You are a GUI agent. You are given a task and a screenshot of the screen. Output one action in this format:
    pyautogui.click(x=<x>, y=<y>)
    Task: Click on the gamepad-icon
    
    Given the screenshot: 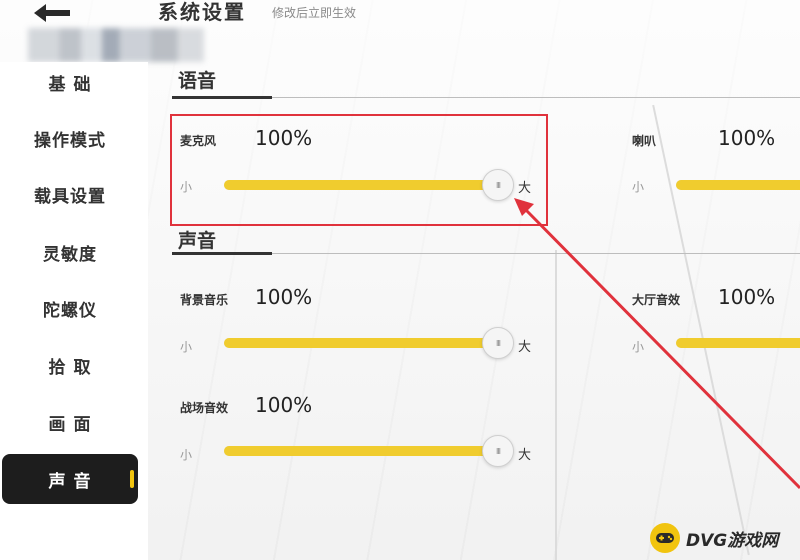 What is the action you would take?
    pyautogui.click(x=665, y=538)
    